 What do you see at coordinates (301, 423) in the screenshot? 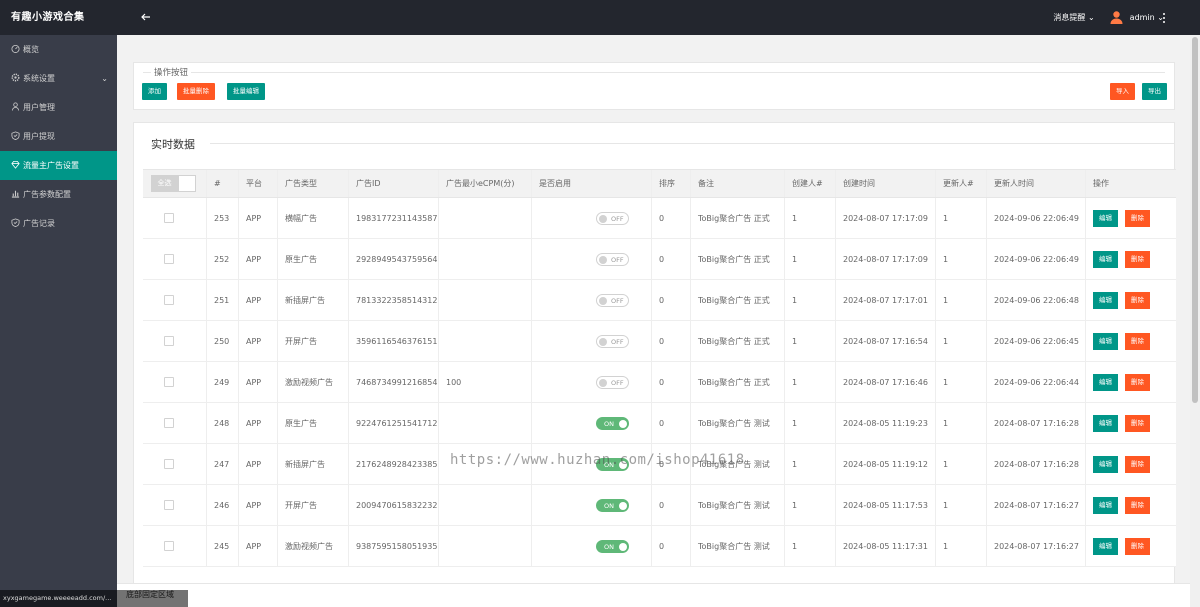
I see `cell-type: 原生广告` at bounding box center [301, 423].